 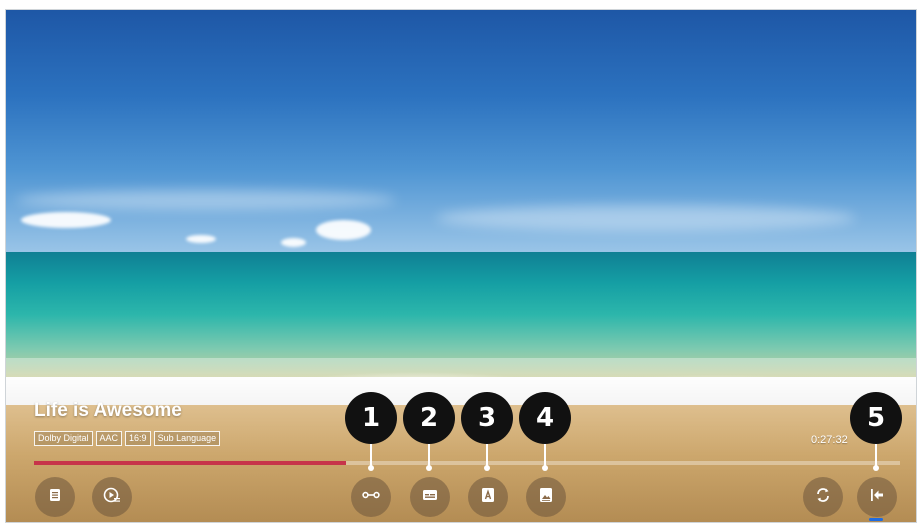 I want to click on progress-fill, so click(x=190, y=463).